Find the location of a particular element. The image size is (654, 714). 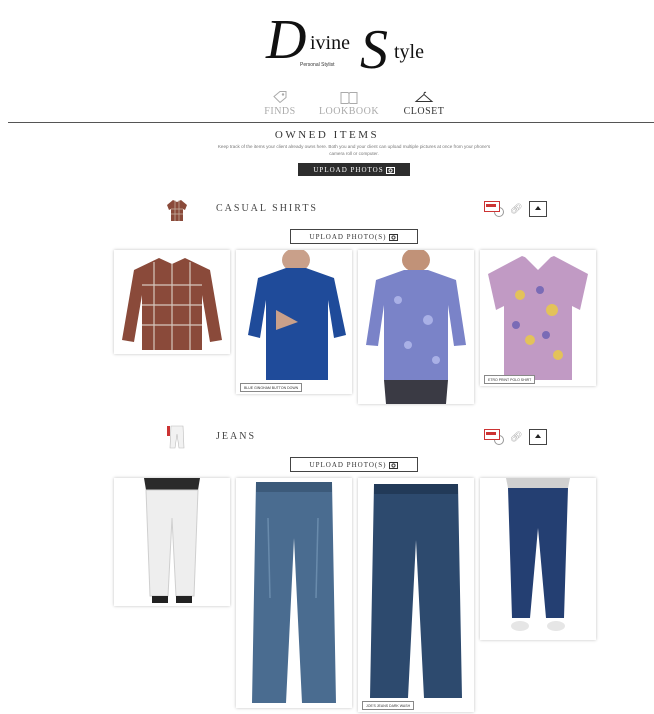

nav-finds: FINDS is located at coordinates (280, 103).